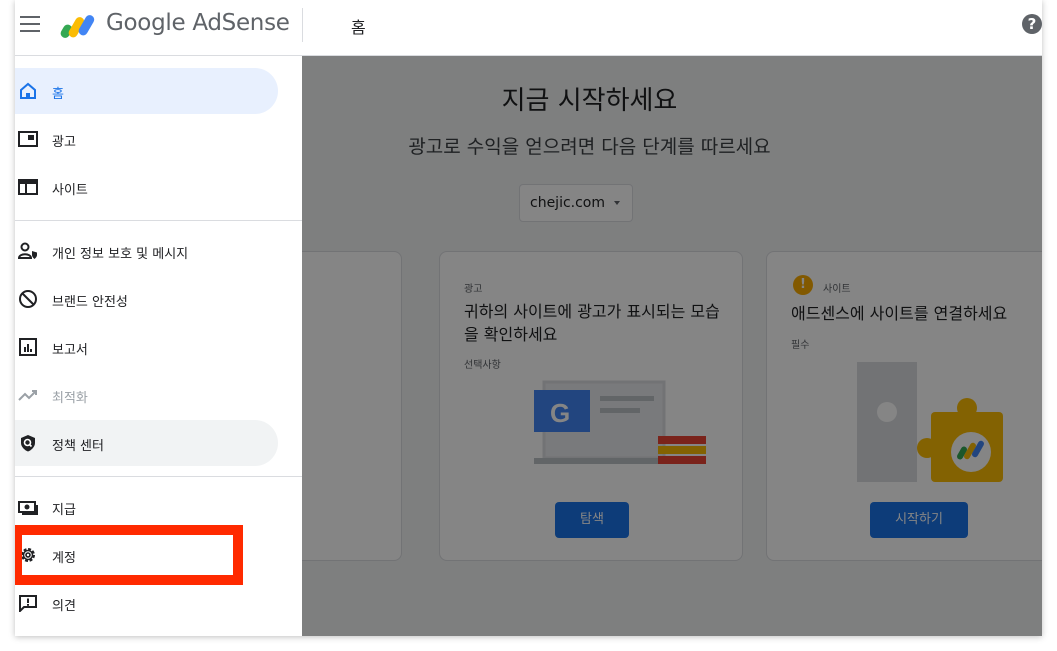 The width and height of the screenshot is (1057, 651). Describe the element at coordinates (78, 446) in the screenshot. I see `sidebar-item-label: 정책 센터` at that location.